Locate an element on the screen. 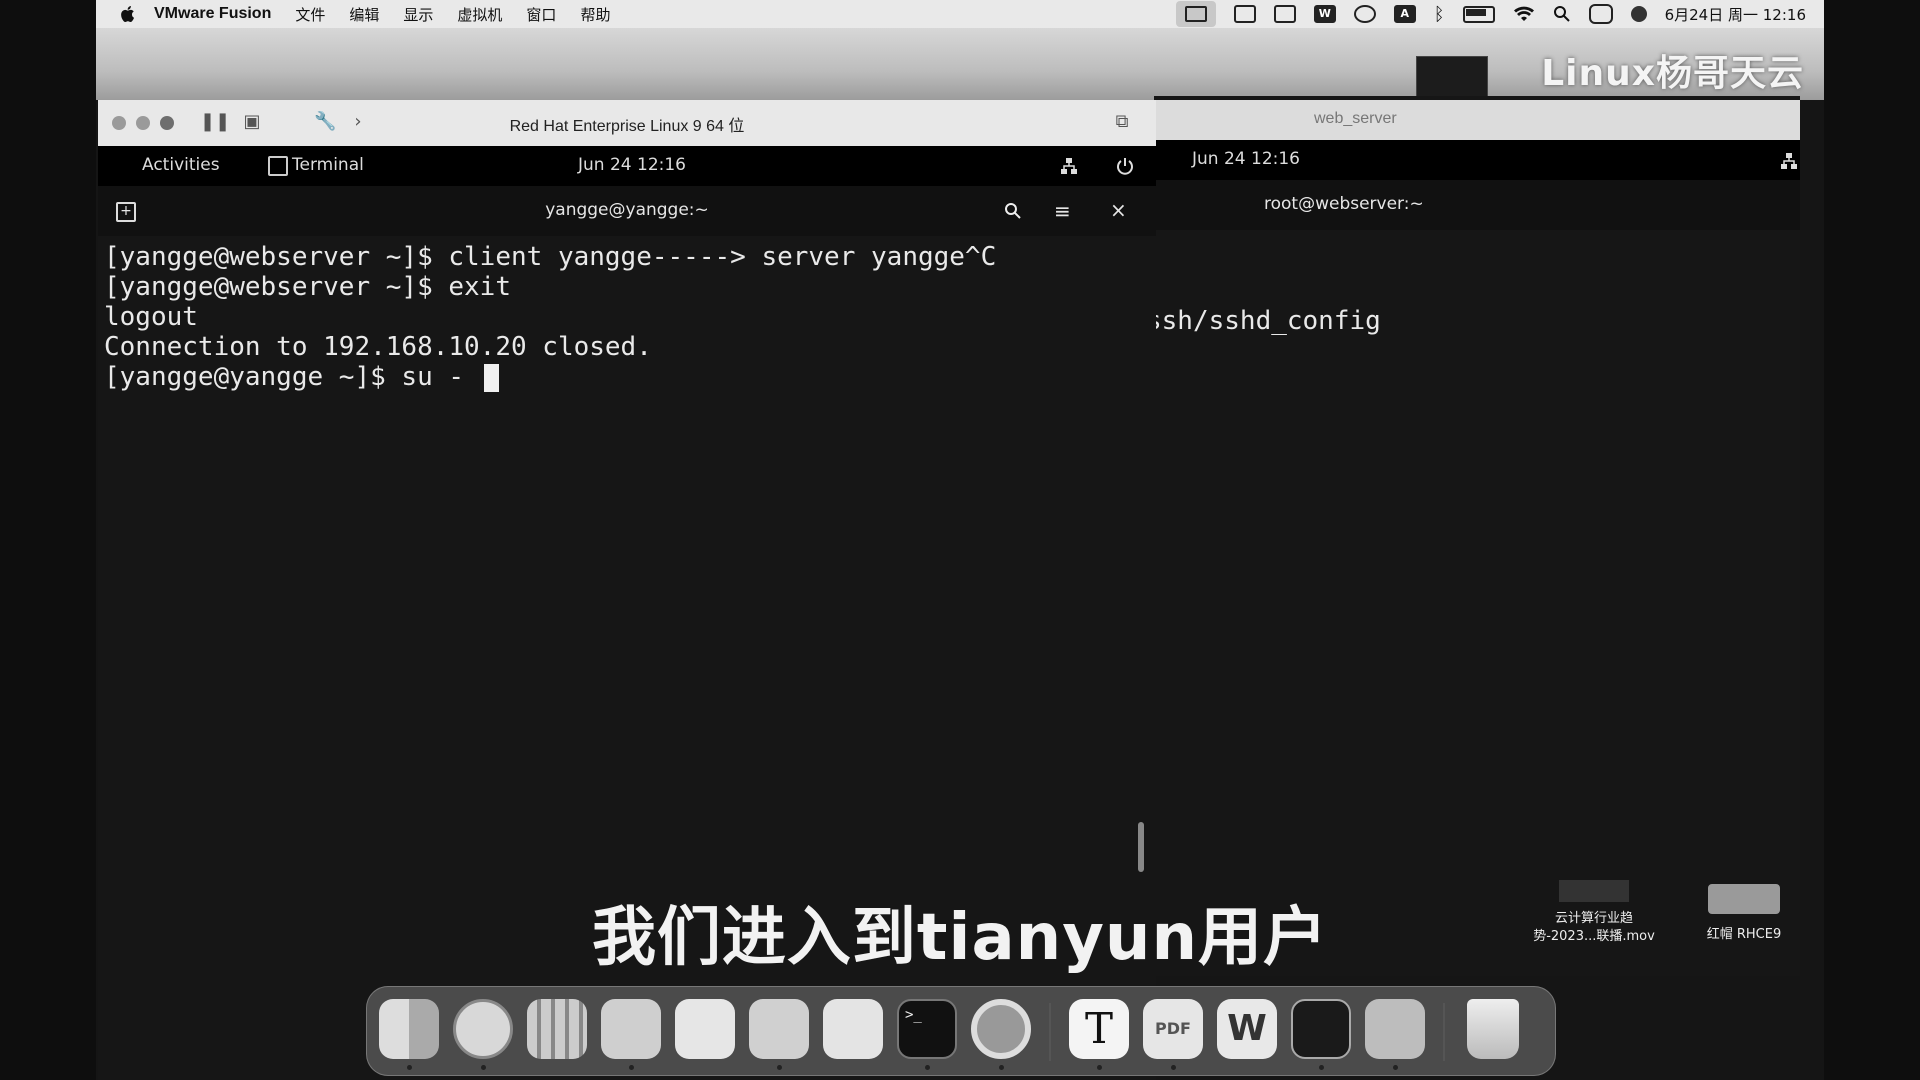 The height and width of the screenshot is (1080, 1920). sync-icon is located at coordinates (1364, 14).